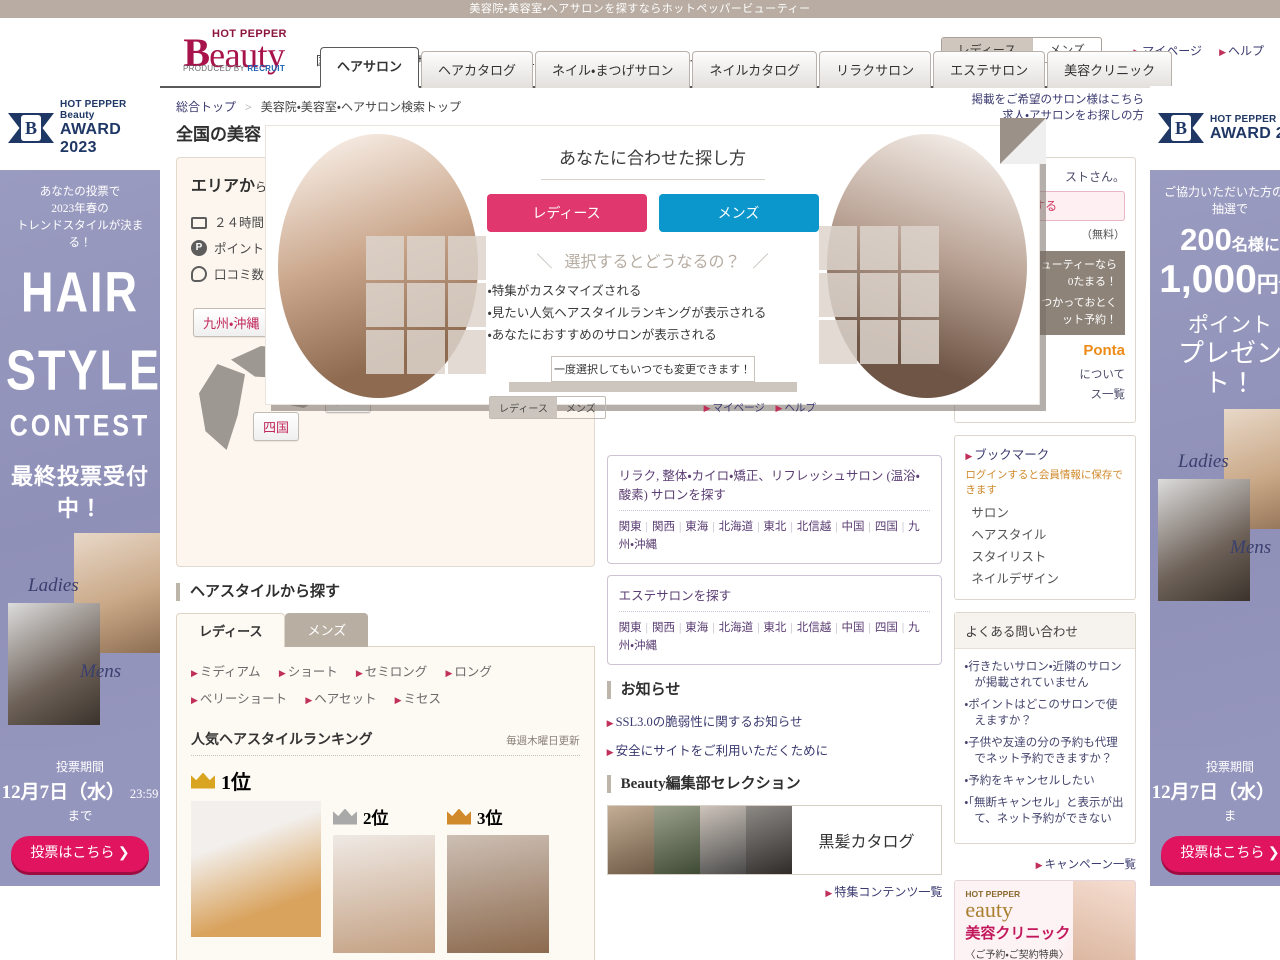 Image resolution: width=1280 pixels, height=960 pixels. I want to click on esthe-region-hokkaido: 北海道, so click(736, 628).